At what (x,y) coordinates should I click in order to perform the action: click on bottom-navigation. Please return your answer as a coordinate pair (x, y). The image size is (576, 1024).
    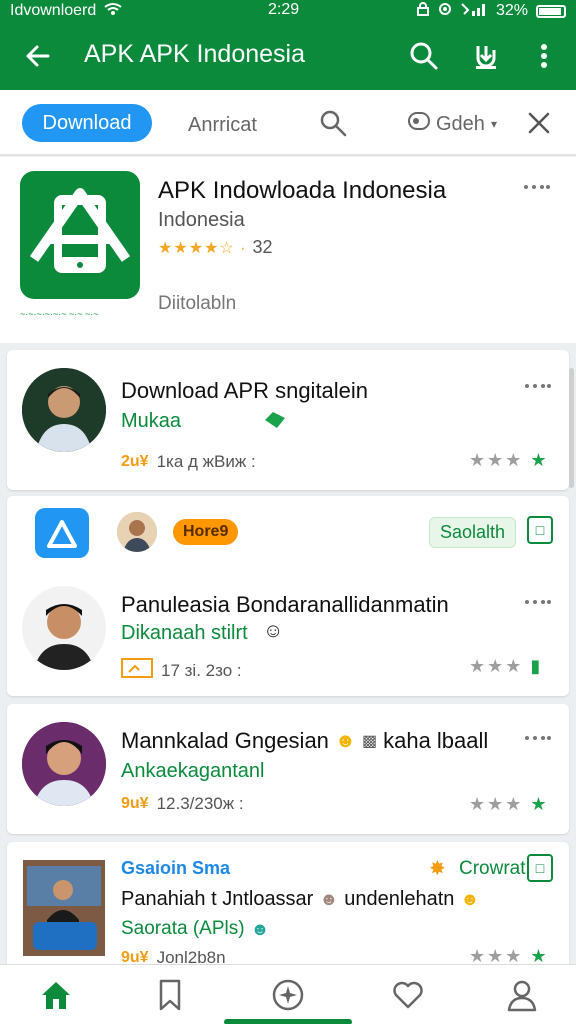
    Looking at the image, I should click on (288, 994).